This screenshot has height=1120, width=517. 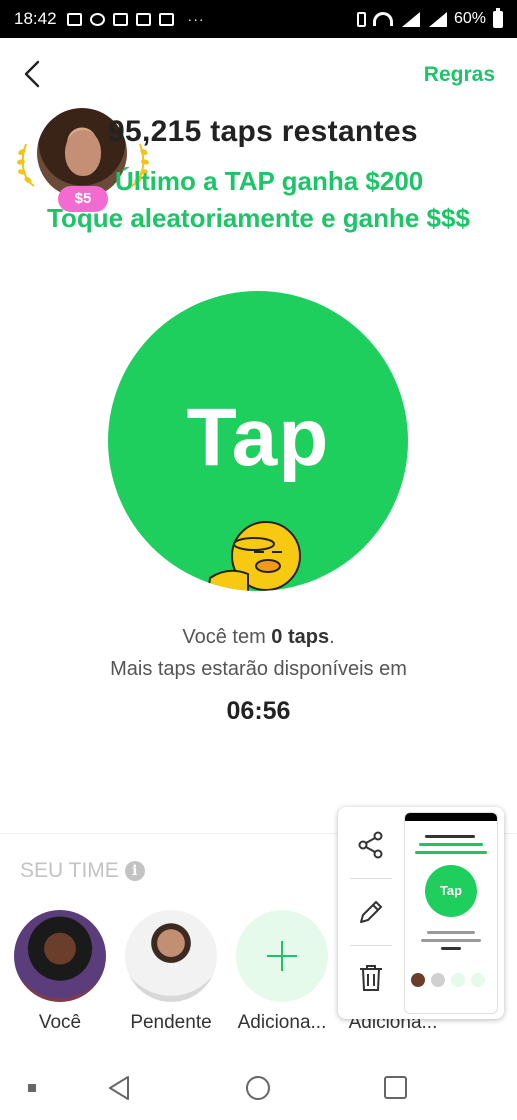 I want to click on team-member-you-avatar, so click(x=60, y=956).